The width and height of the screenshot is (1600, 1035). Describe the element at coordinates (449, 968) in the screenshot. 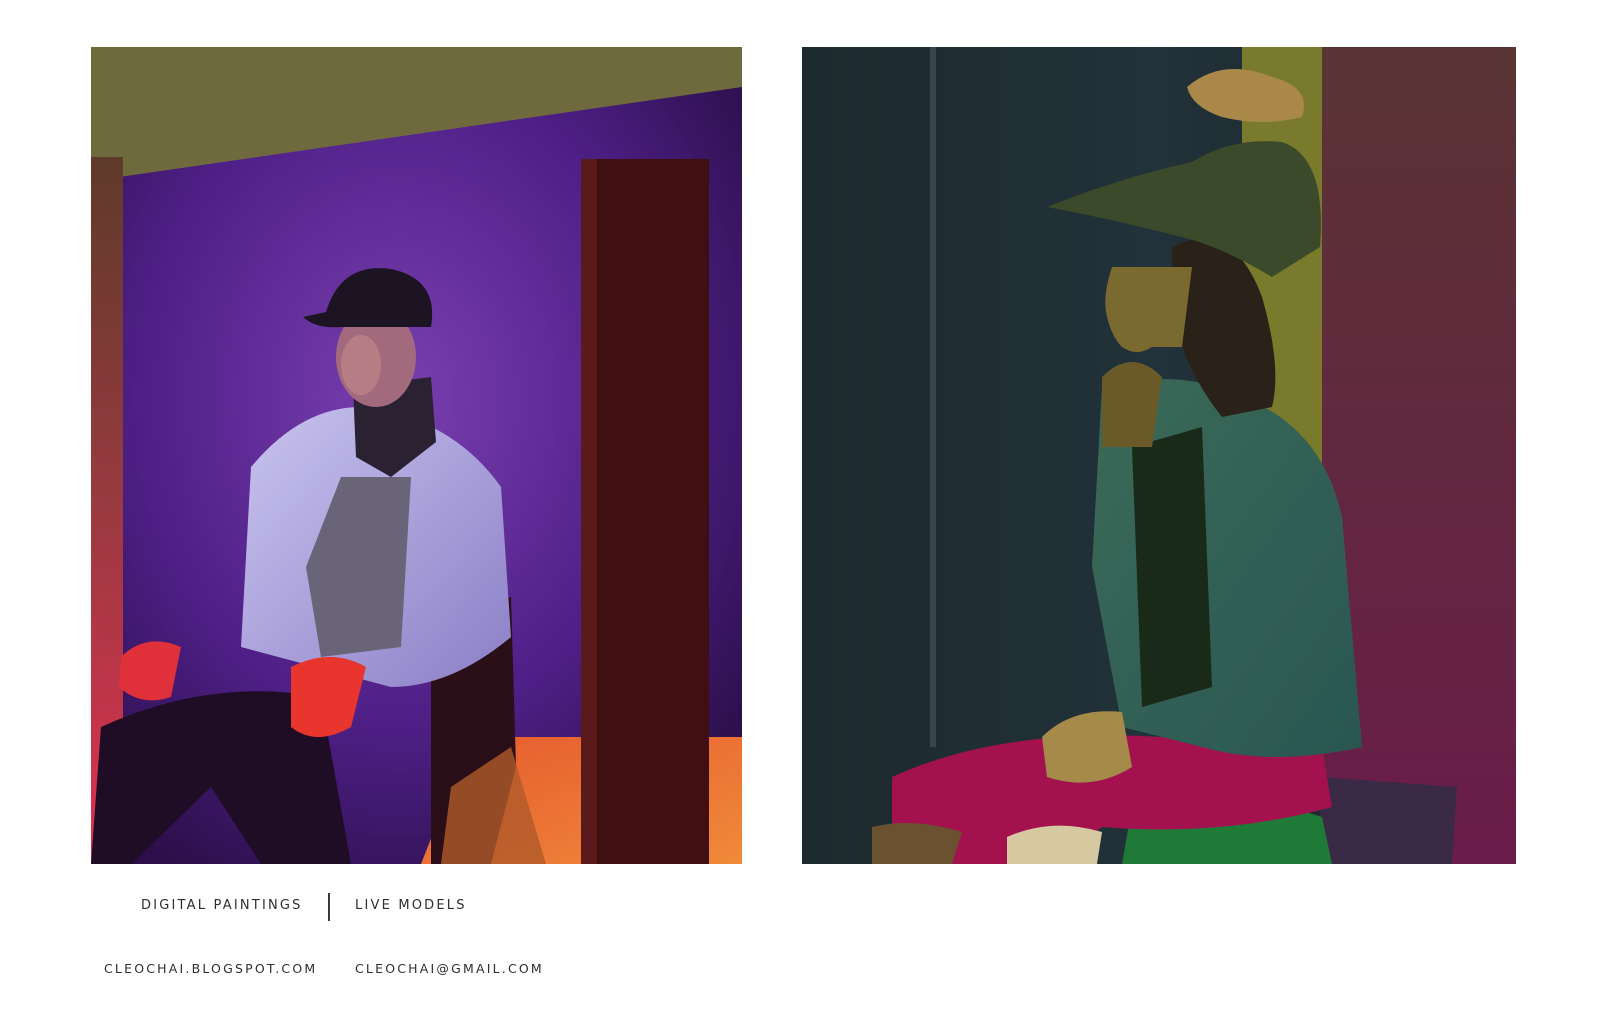

I see `email-address: CLEOCHAI@GMAIL.COM` at that location.